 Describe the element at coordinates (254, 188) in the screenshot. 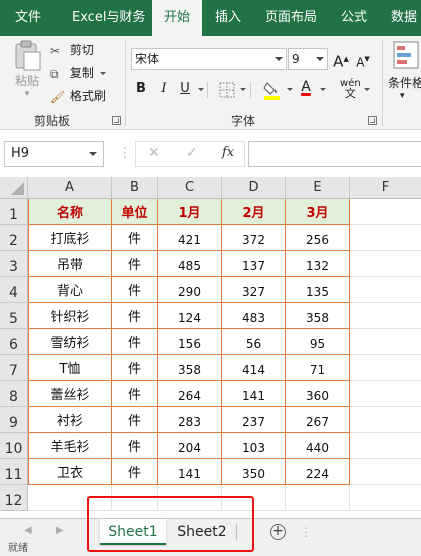

I see `column-header-d: D` at that location.